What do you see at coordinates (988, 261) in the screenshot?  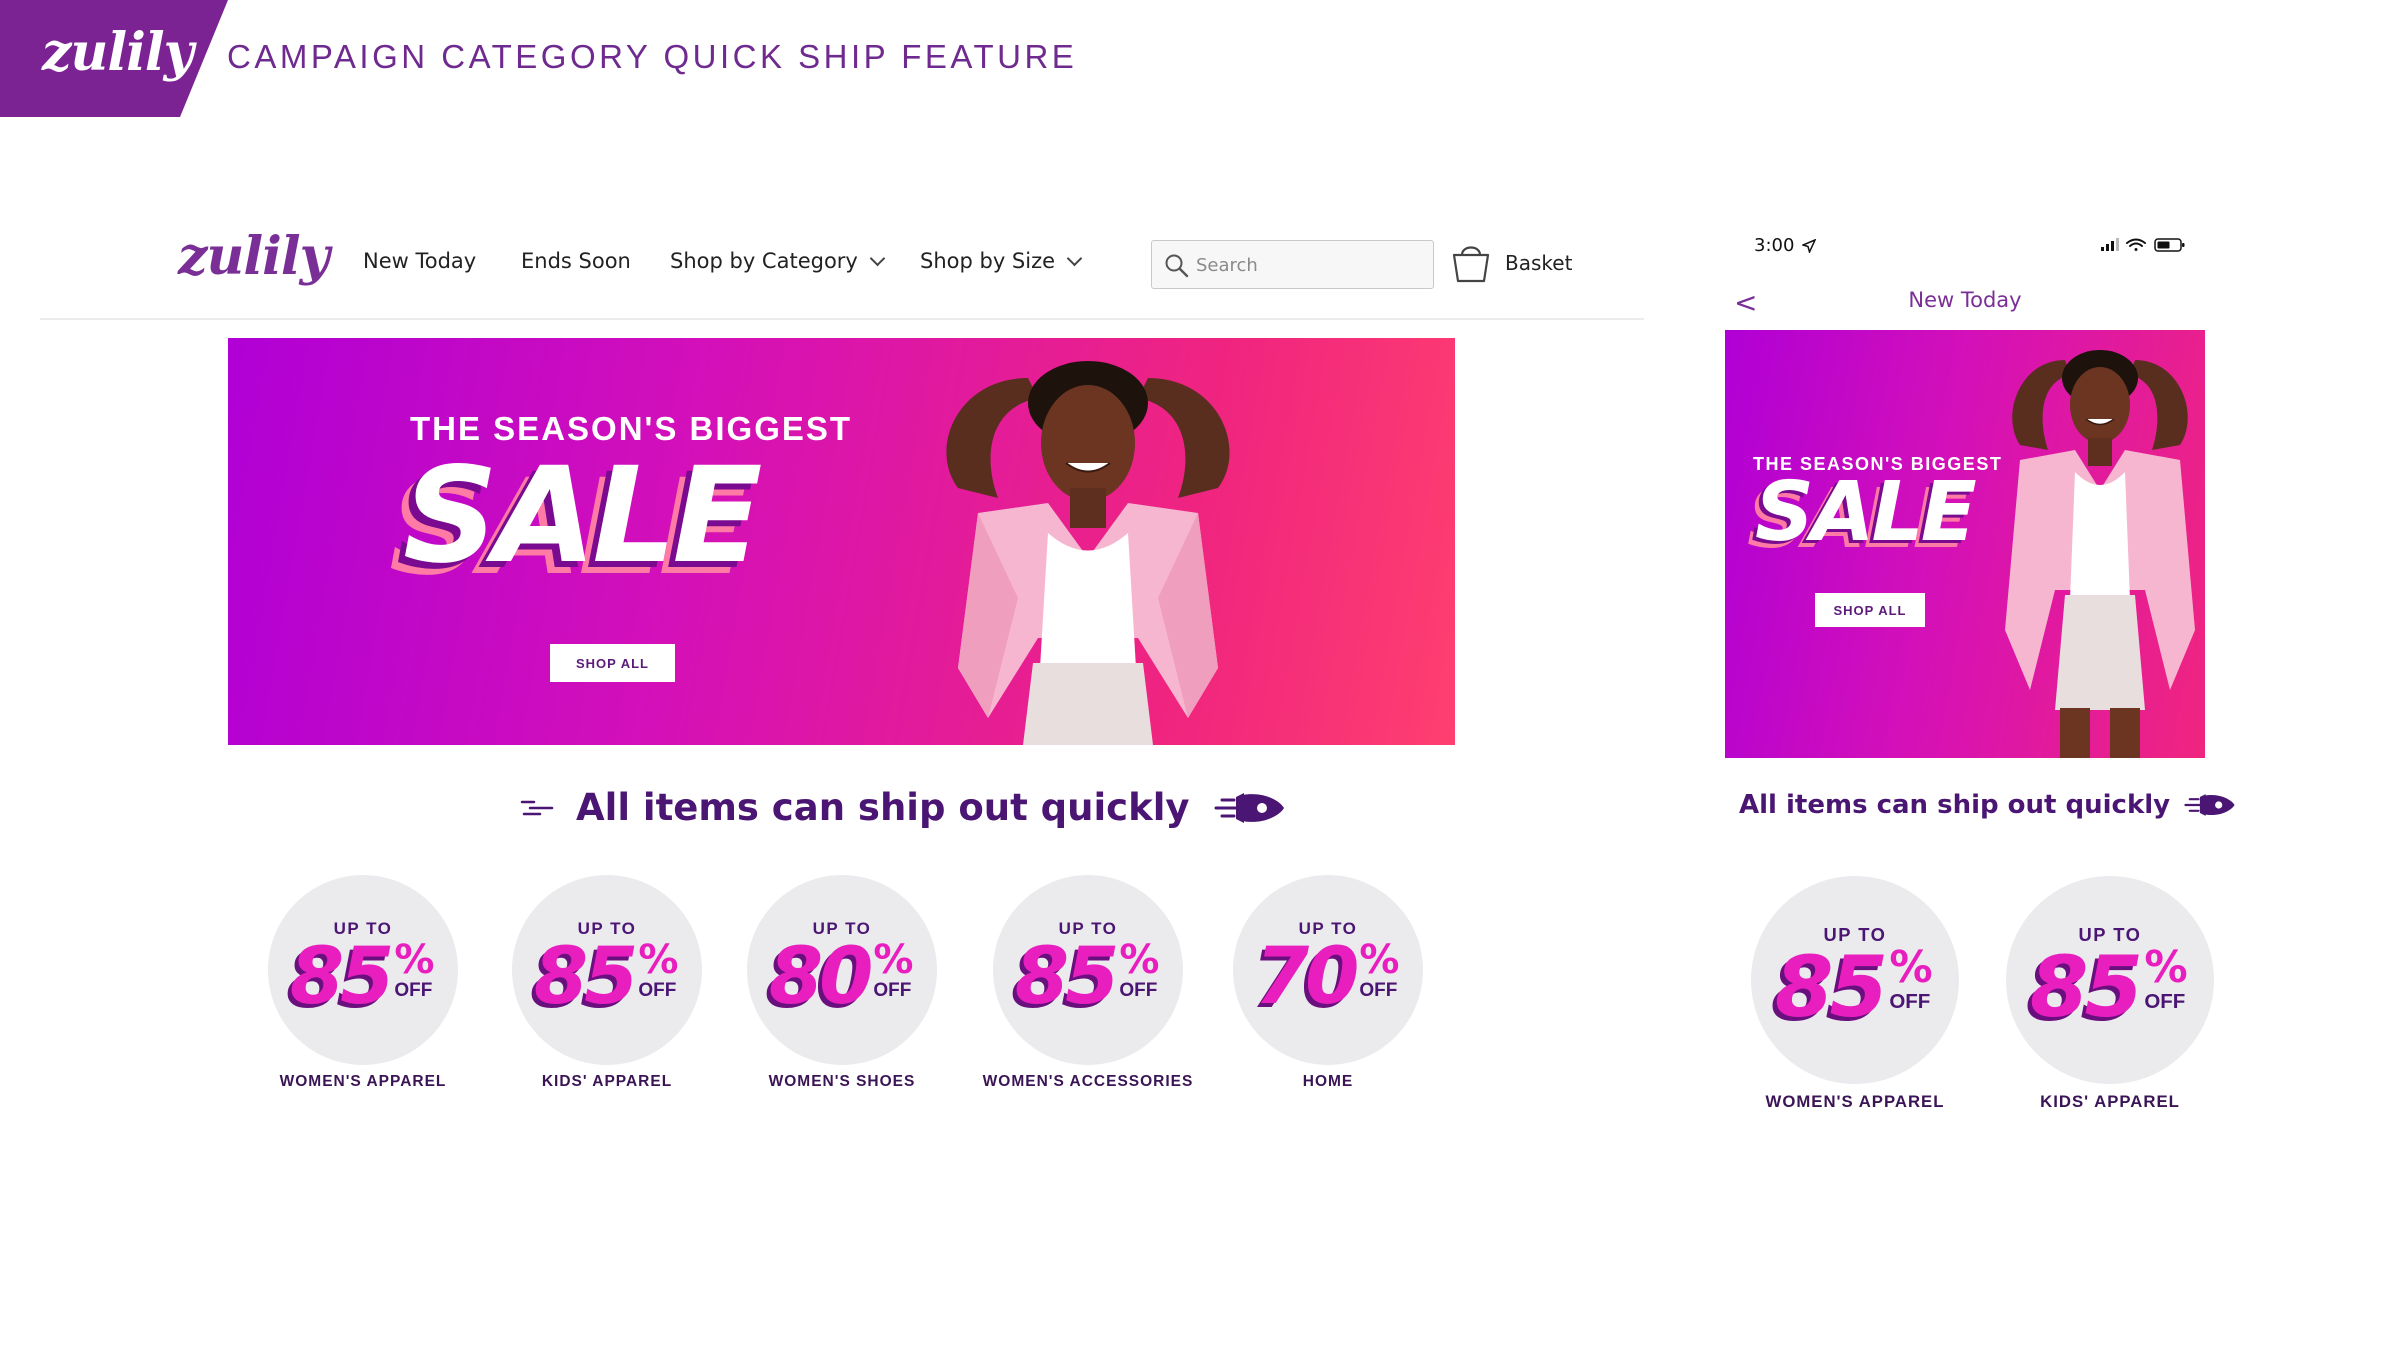 I see `nav-label: Shop by Size` at bounding box center [988, 261].